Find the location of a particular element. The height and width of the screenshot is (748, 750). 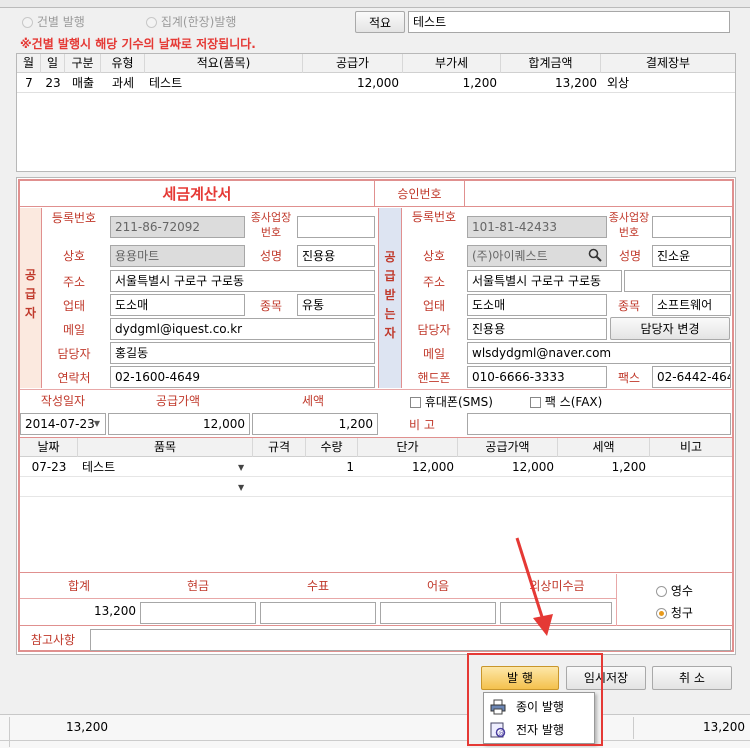

col-date: 날짜 is located at coordinates (49, 447).